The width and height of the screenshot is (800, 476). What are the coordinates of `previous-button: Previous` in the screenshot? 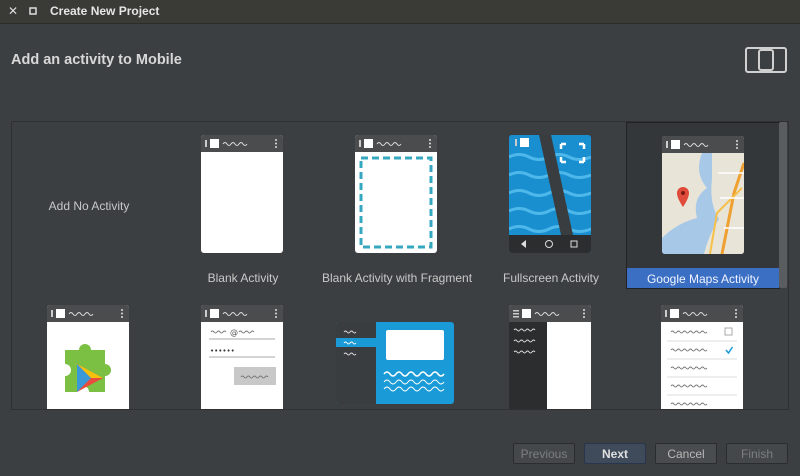 It's located at (544, 453).